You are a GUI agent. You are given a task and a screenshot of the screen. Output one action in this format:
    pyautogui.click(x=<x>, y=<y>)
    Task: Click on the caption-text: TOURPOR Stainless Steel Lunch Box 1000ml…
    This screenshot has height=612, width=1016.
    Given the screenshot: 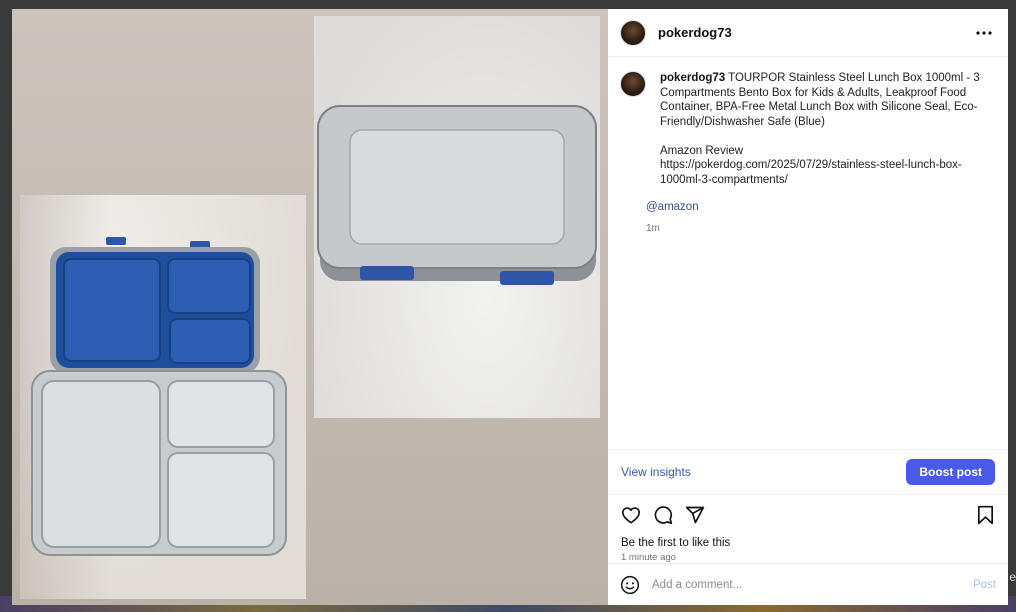 What is the action you would take?
    pyautogui.click(x=820, y=129)
    